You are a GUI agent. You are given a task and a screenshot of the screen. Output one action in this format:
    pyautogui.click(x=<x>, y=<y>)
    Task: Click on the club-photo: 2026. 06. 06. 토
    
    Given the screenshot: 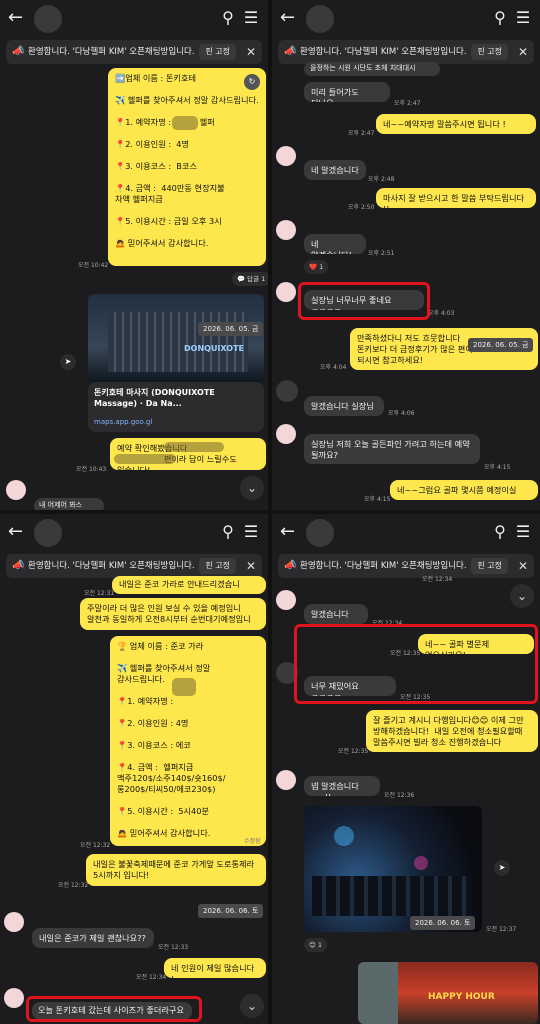 What is the action you would take?
    pyautogui.click(x=393, y=869)
    